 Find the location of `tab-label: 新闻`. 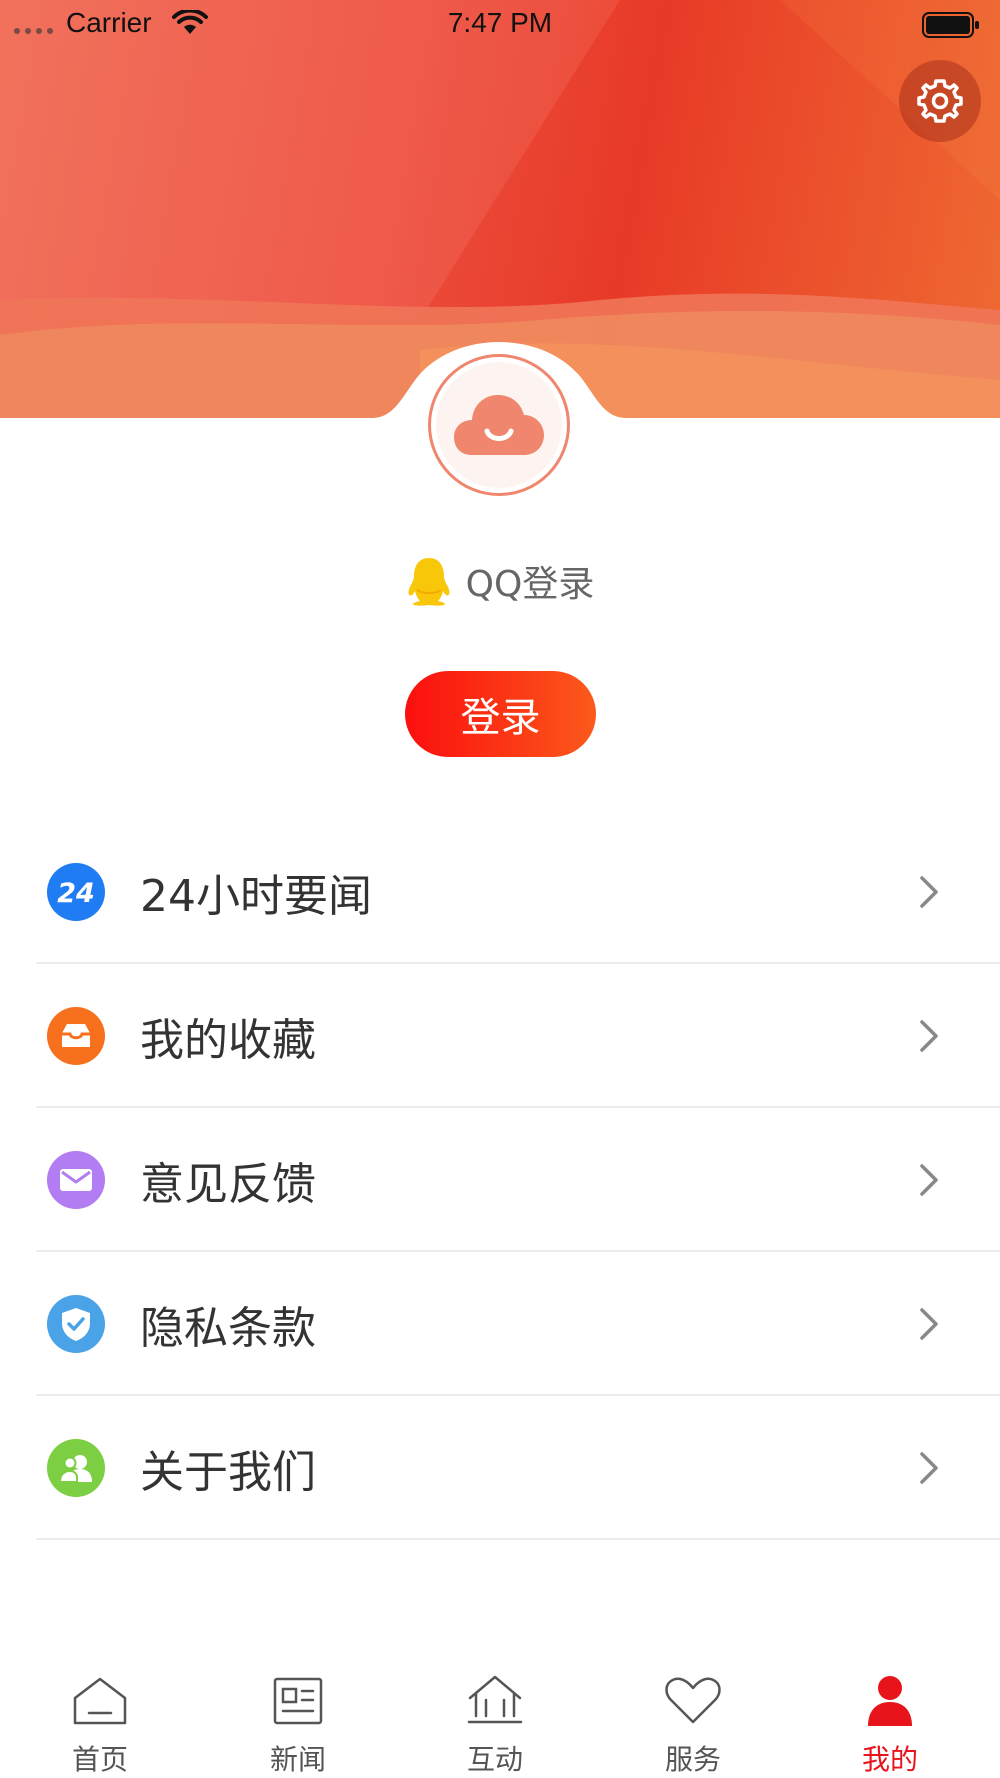

tab-label: 新闻 is located at coordinates (297, 1759).